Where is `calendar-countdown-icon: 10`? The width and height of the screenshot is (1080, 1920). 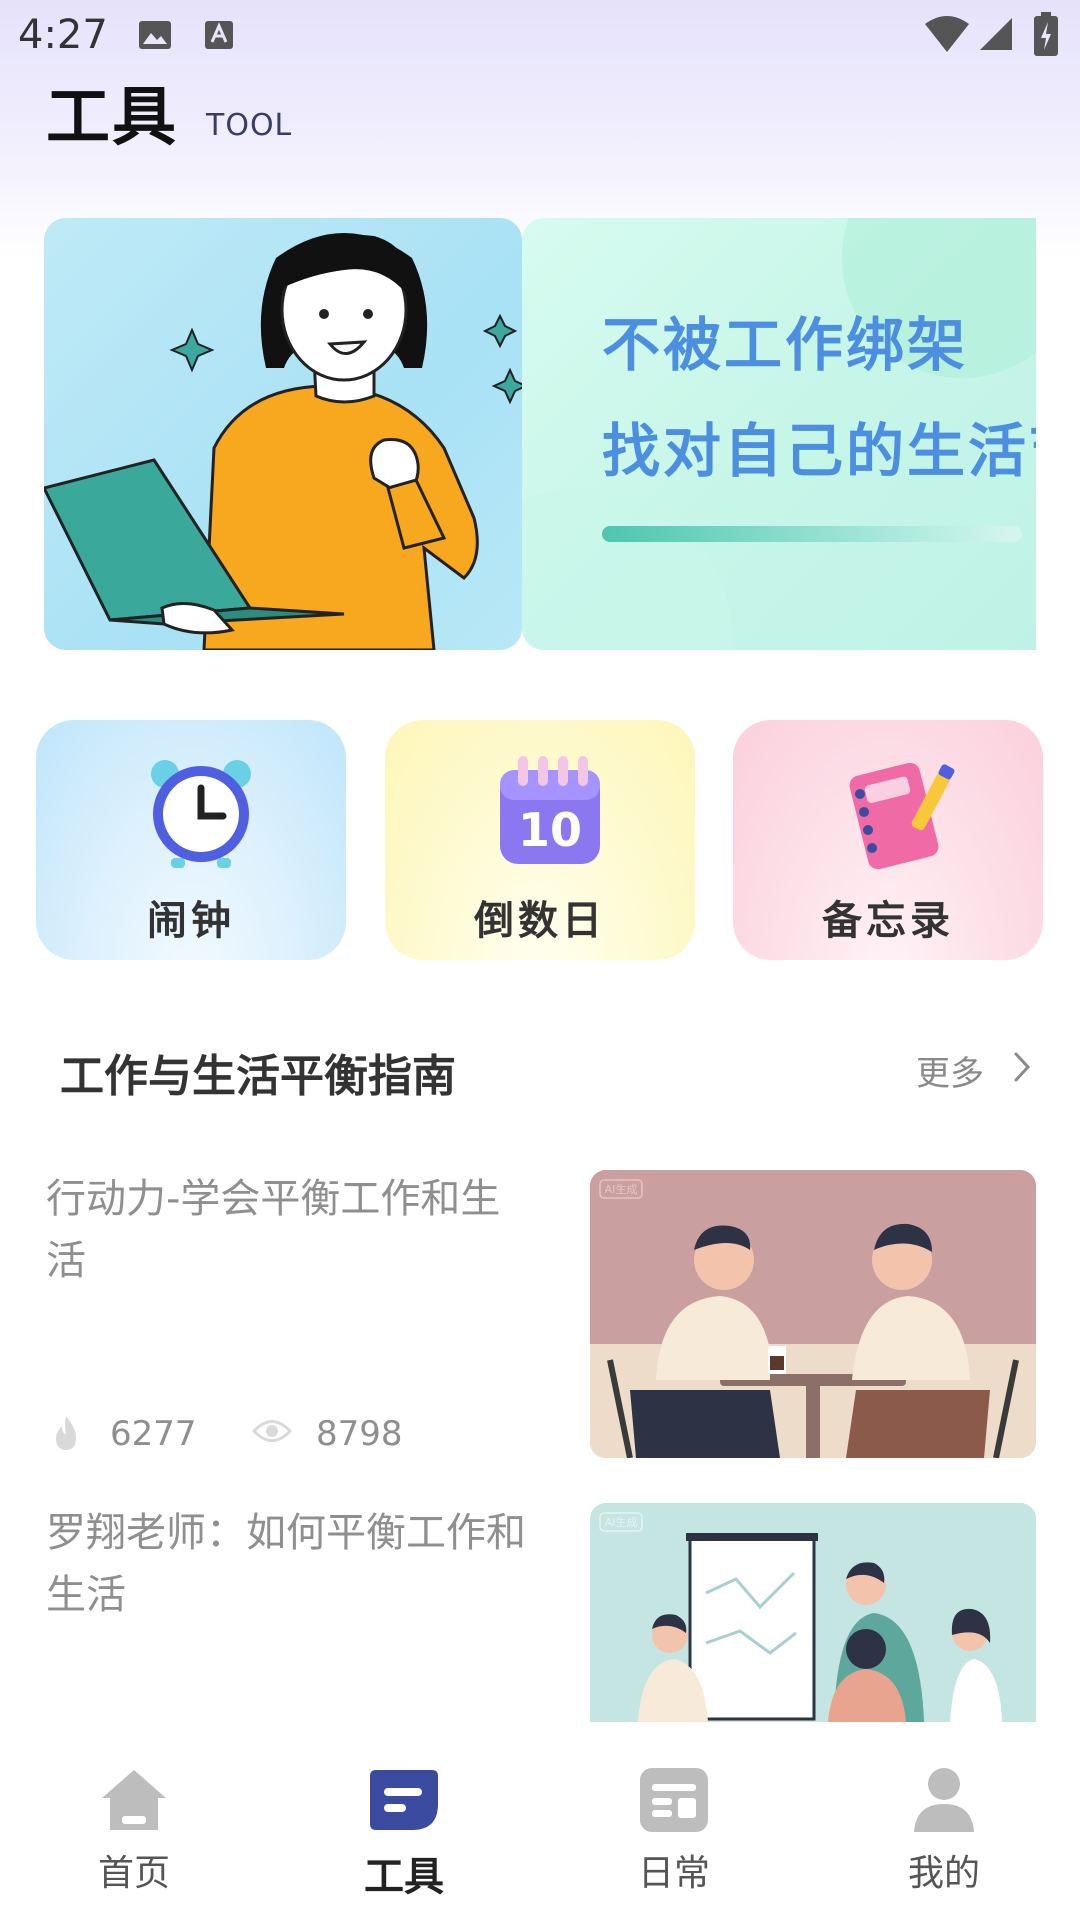 calendar-countdown-icon: 10 is located at coordinates (550, 810).